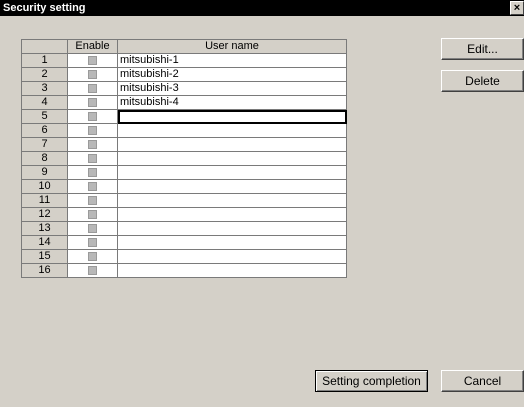 The image size is (524, 407). I want to click on row-number: 2, so click(44, 74).